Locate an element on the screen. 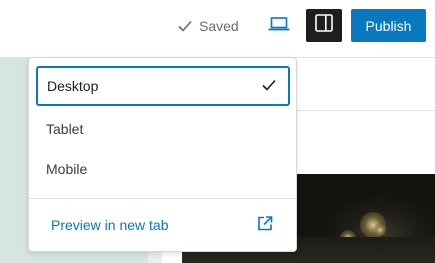 The image size is (435, 263). menu-item-mobile: Mobile is located at coordinates (163, 169).